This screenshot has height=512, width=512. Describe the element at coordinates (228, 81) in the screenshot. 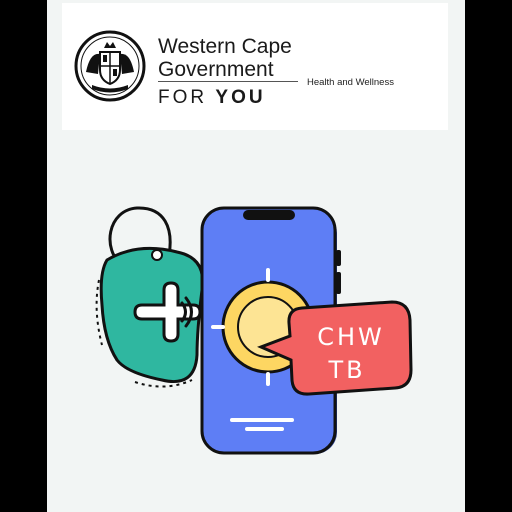

I see `divider` at that location.